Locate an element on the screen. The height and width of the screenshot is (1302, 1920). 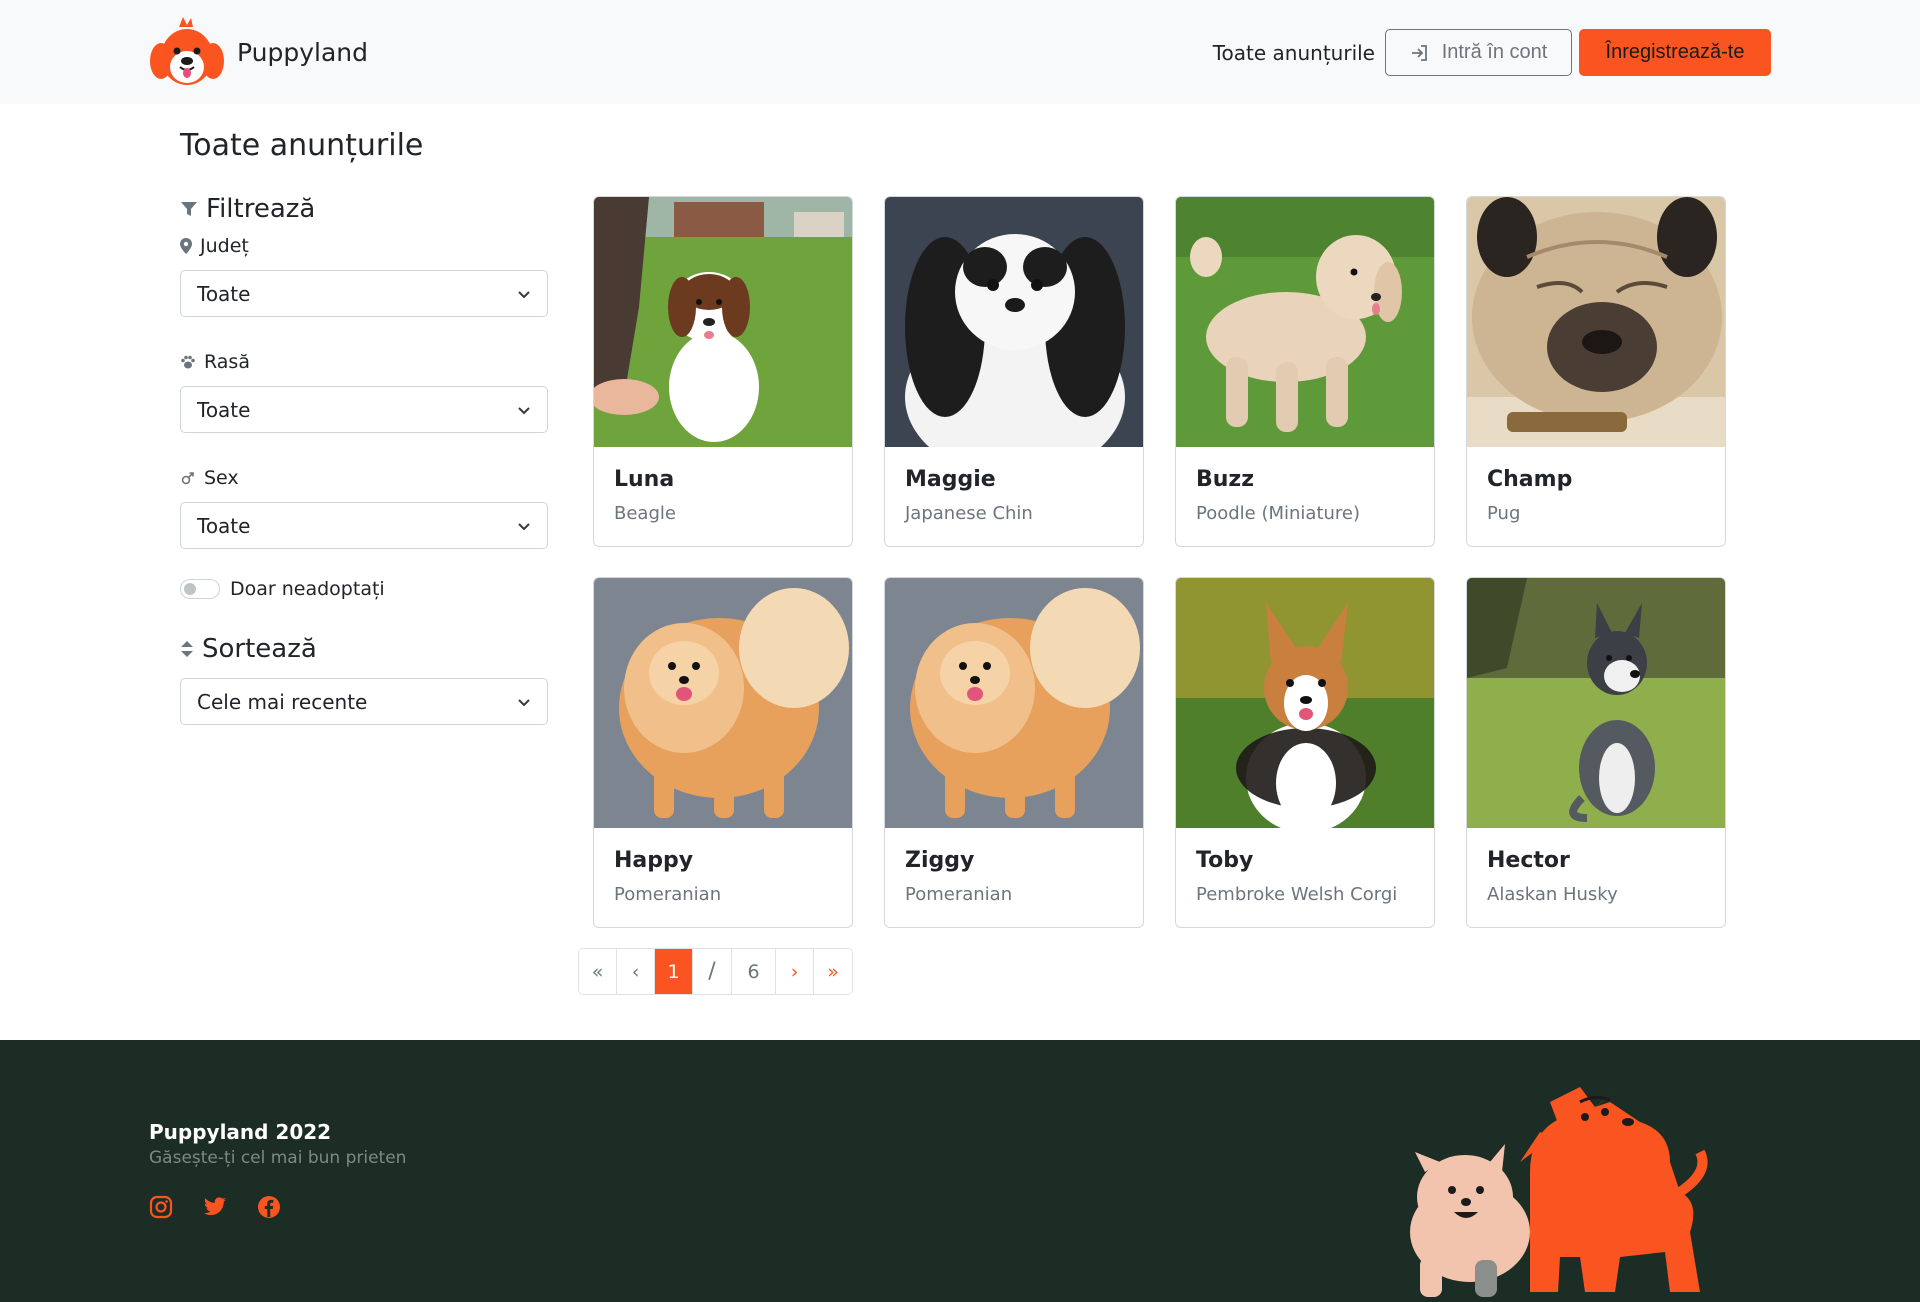
register-button: Înregistrează-te is located at coordinates (1675, 52).